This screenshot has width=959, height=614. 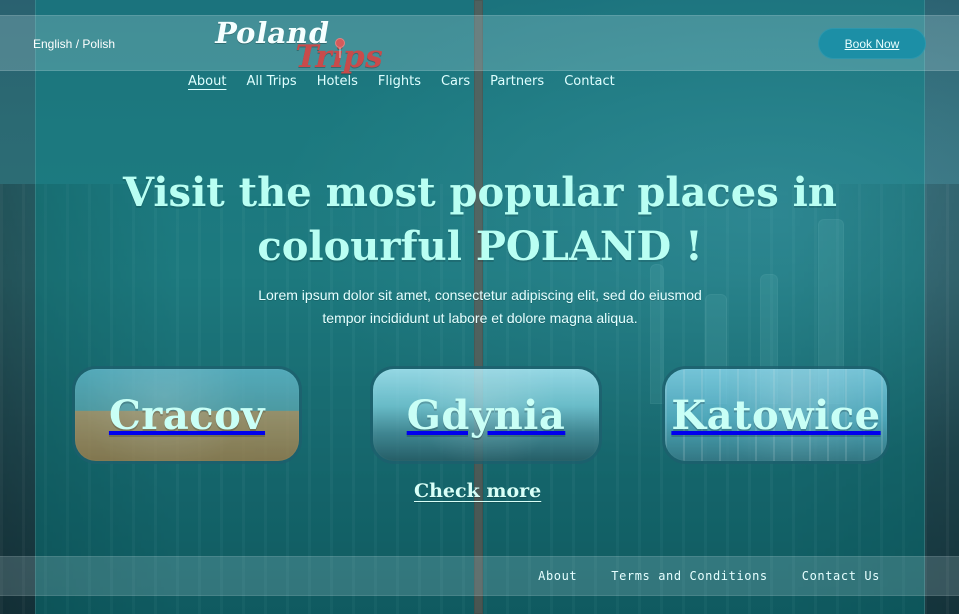 I want to click on destination-card-katowice: Katowice, so click(x=776, y=415).